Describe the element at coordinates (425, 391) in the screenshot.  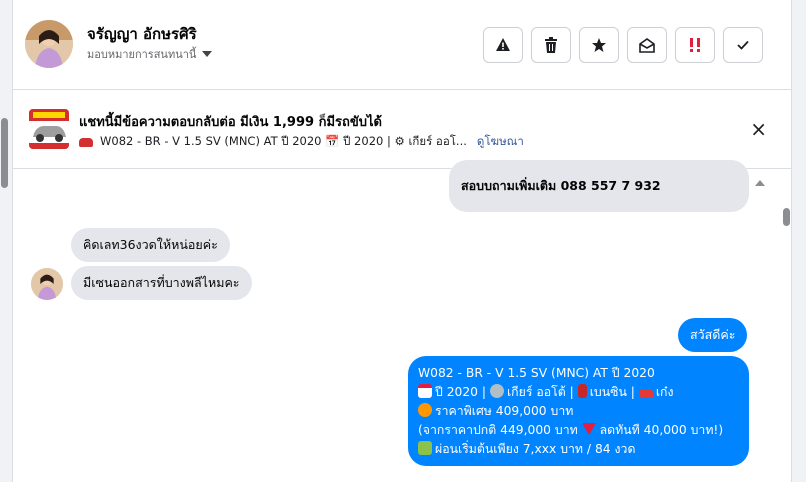
I see `calendar-icon` at that location.